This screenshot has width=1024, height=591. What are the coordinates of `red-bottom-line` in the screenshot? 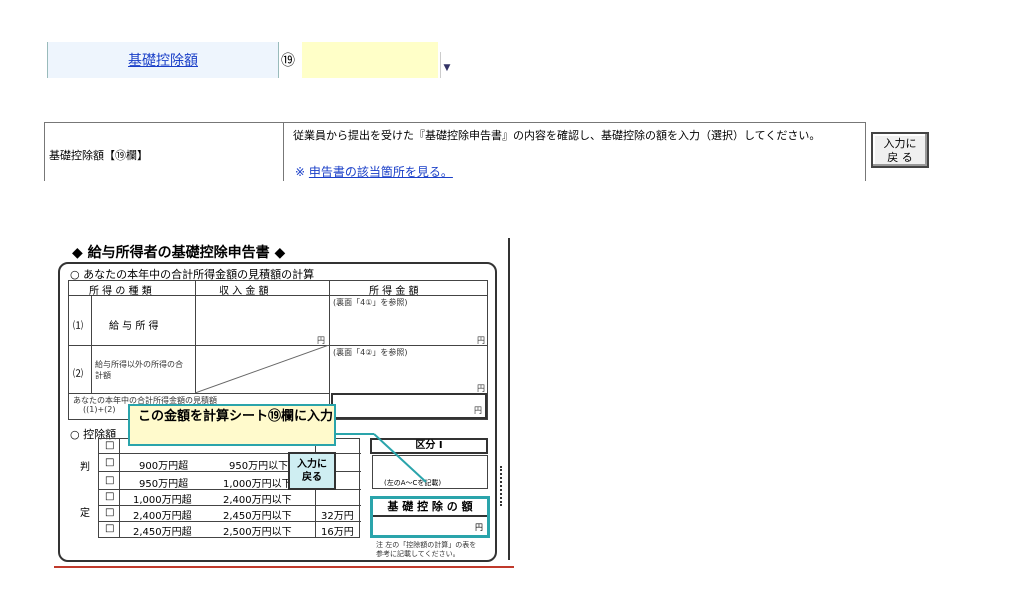 It's located at (284, 567).